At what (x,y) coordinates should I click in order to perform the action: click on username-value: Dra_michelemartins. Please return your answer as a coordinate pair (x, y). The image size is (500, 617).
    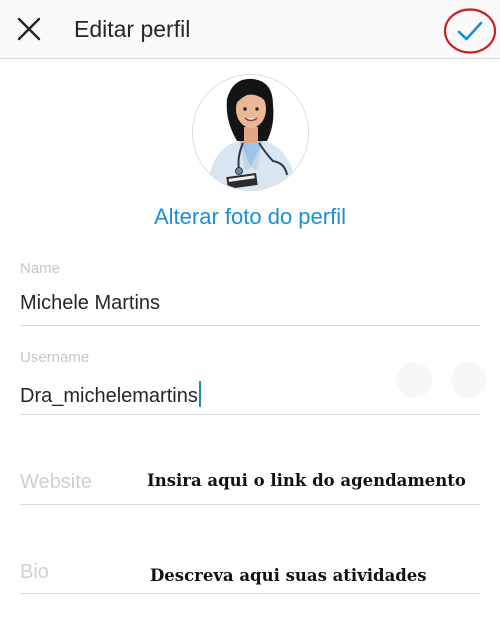
    Looking at the image, I should click on (109, 396).